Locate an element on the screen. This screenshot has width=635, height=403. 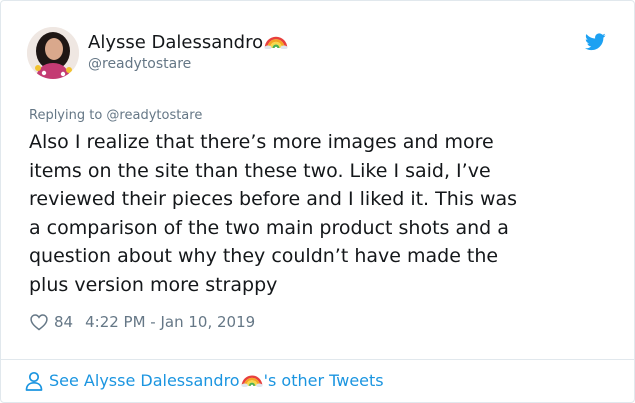
other-tweets-link: See Alysse Dalessandro 's other Tweets is located at coordinates (204, 380).